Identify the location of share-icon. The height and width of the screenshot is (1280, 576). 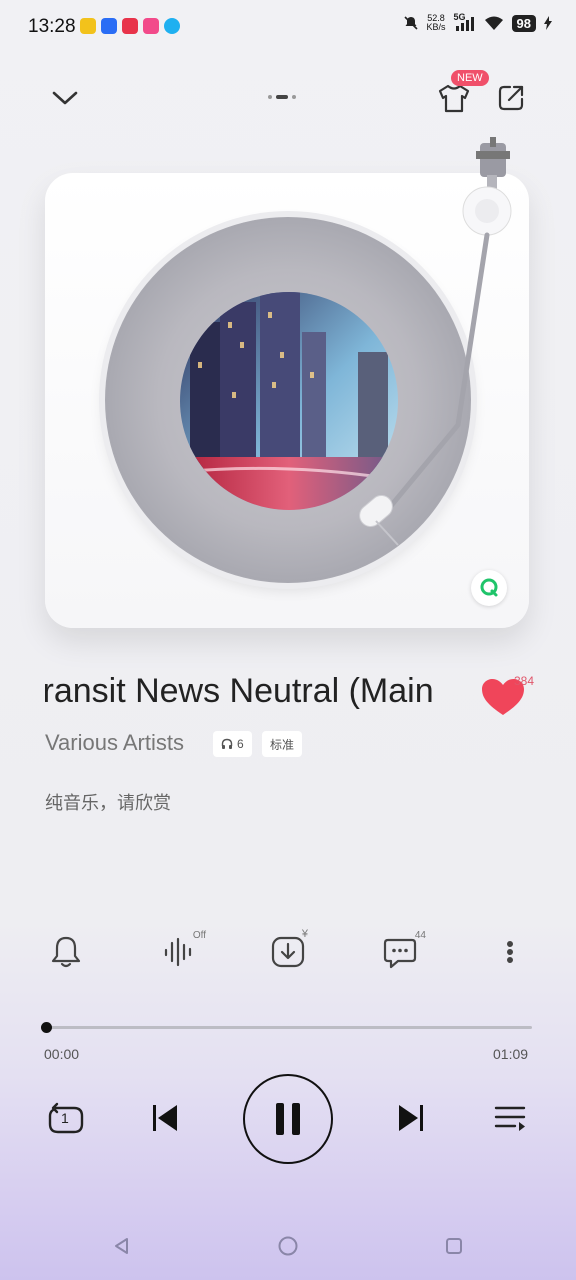
(511, 98).